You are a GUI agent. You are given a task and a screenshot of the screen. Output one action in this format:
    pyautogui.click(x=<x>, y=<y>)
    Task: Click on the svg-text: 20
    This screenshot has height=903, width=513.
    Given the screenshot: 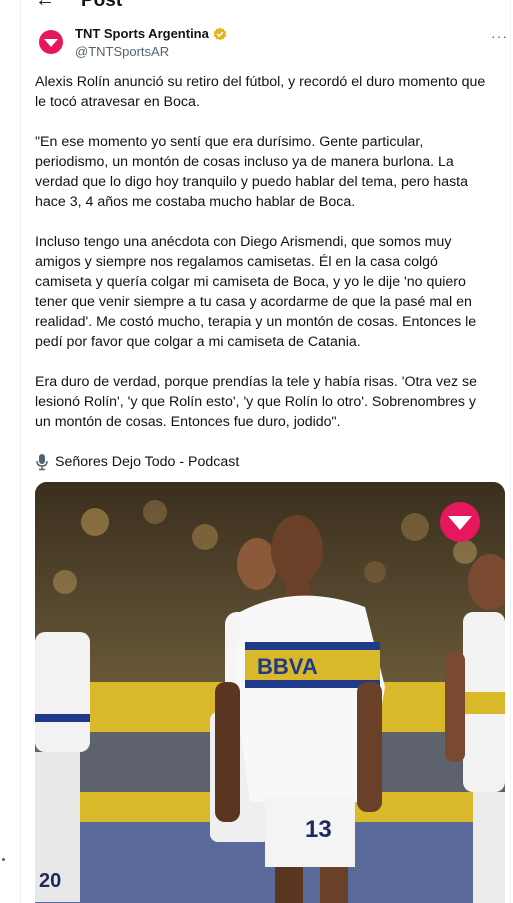 What is the action you would take?
    pyautogui.click(x=50, y=881)
    